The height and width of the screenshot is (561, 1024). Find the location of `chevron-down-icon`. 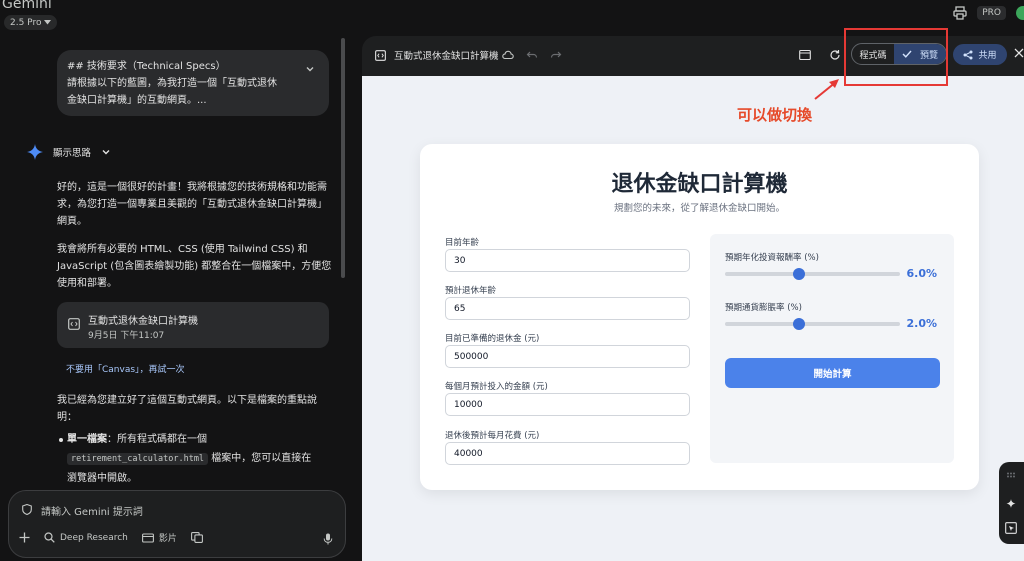

chevron-down-icon is located at coordinates (106, 152).